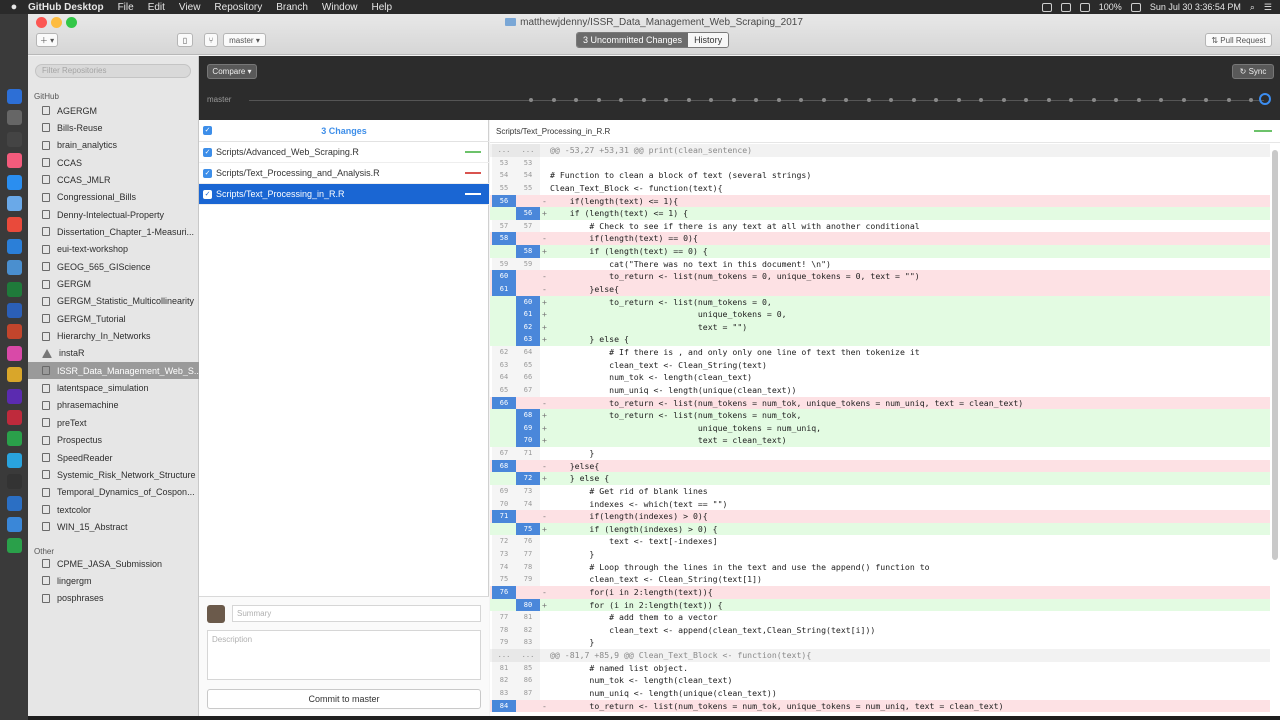 The image size is (1280, 720). Describe the element at coordinates (14, 246) in the screenshot. I see `safari-icon` at that location.